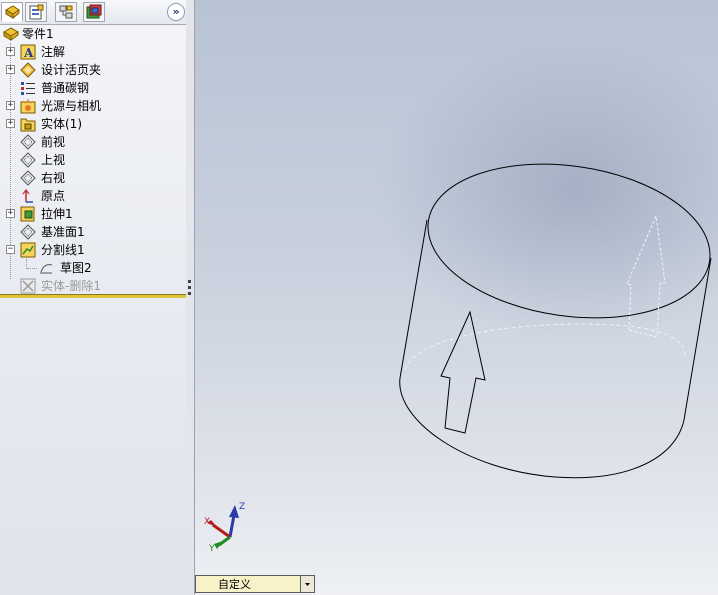 The height and width of the screenshot is (595, 718). Describe the element at coordinates (93, 142) in the screenshot. I see `tree-item-front-plane: 前视` at that location.